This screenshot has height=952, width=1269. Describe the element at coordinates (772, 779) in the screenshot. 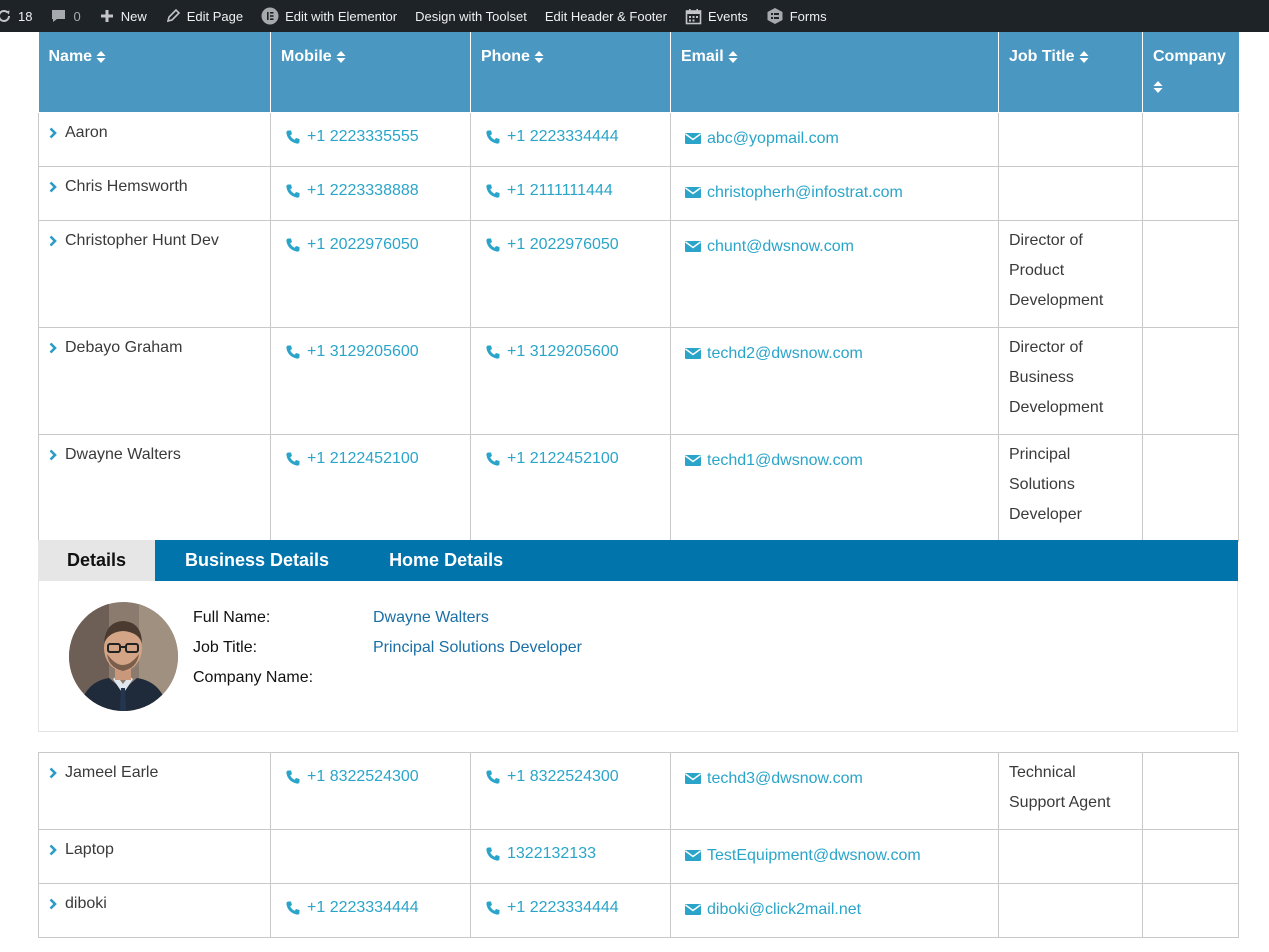

I see `email-link: techd3@dwsnow.com` at that location.